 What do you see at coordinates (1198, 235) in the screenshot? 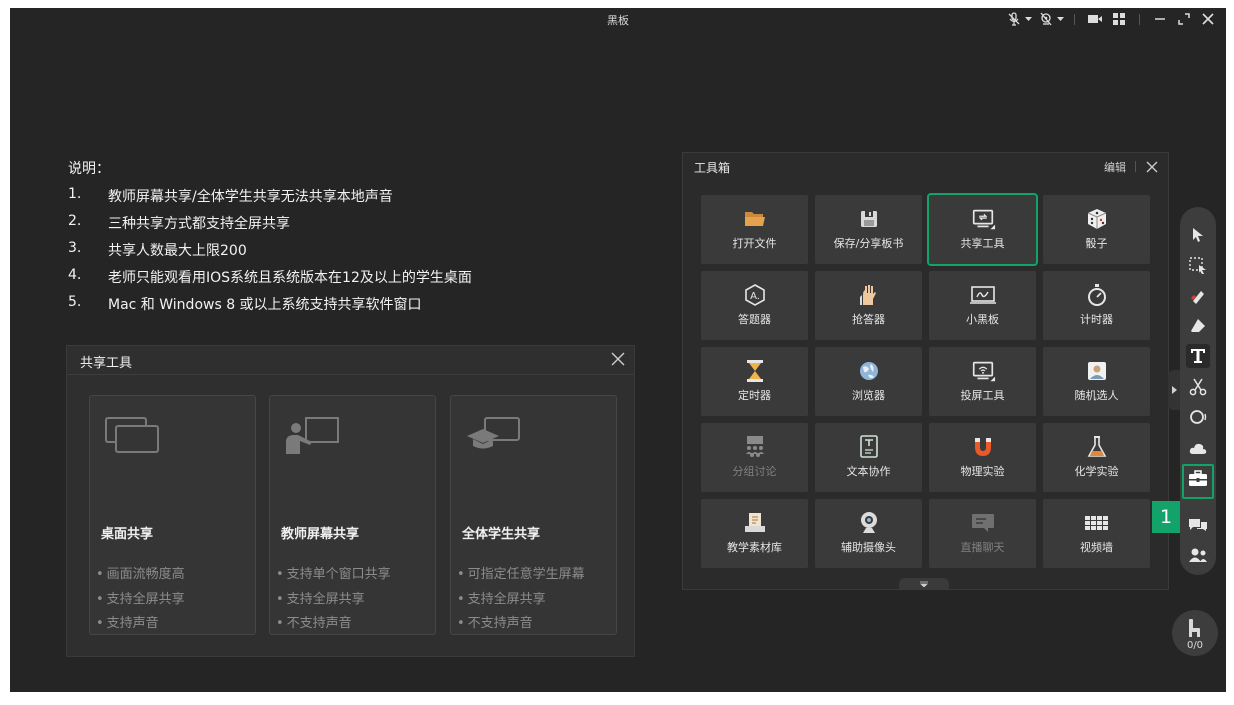
I see `select-pointer-icon` at bounding box center [1198, 235].